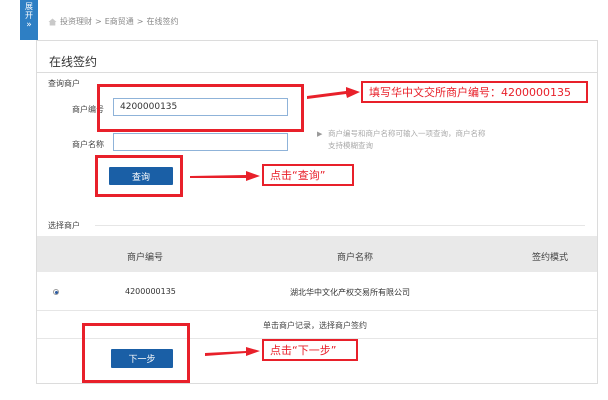 Image resolution: width=608 pixels, height=400 pixels. I want to click on arrow-to-merchant-no, so click(333, 93).